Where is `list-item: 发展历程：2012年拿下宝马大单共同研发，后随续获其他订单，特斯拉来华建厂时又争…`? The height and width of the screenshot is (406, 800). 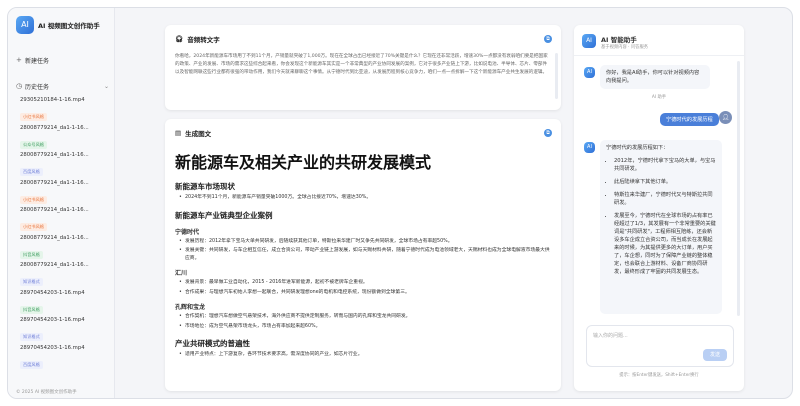
list-item: 发展历程：2012年拿下宝马大单共同研发，后随续获其他订单，特斯拉来华建厂时又争… is located at coordinates (365, 242).